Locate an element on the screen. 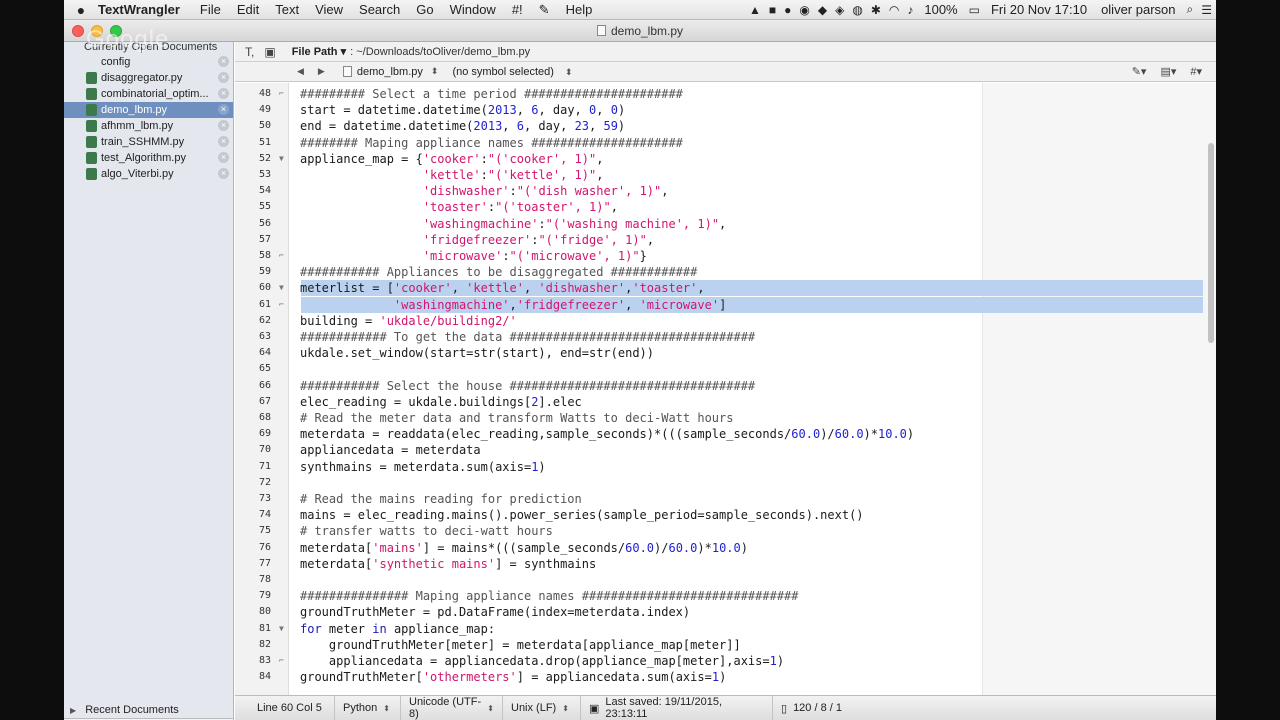 The width and height of the screenshot is (1280, 720). menu-shebang: #! is located at coordinates (517, 9).